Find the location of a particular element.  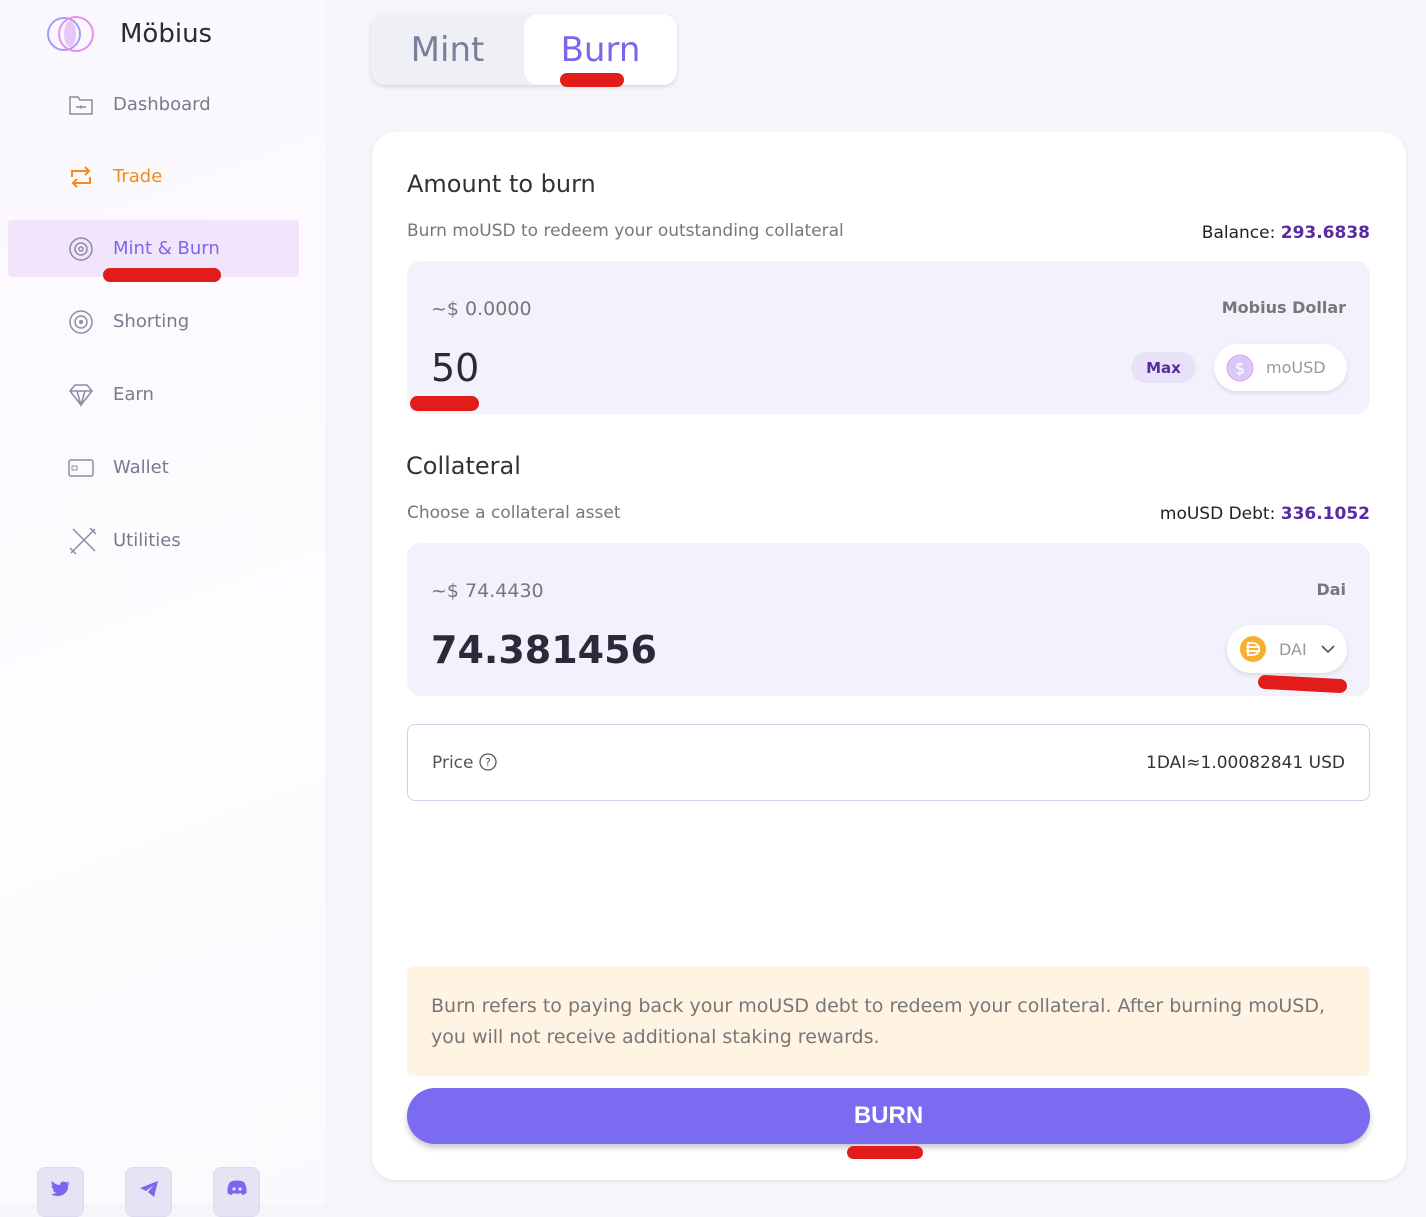

collateral-subtitle: Choose a collateral asset is located at coordinates (514, 513).